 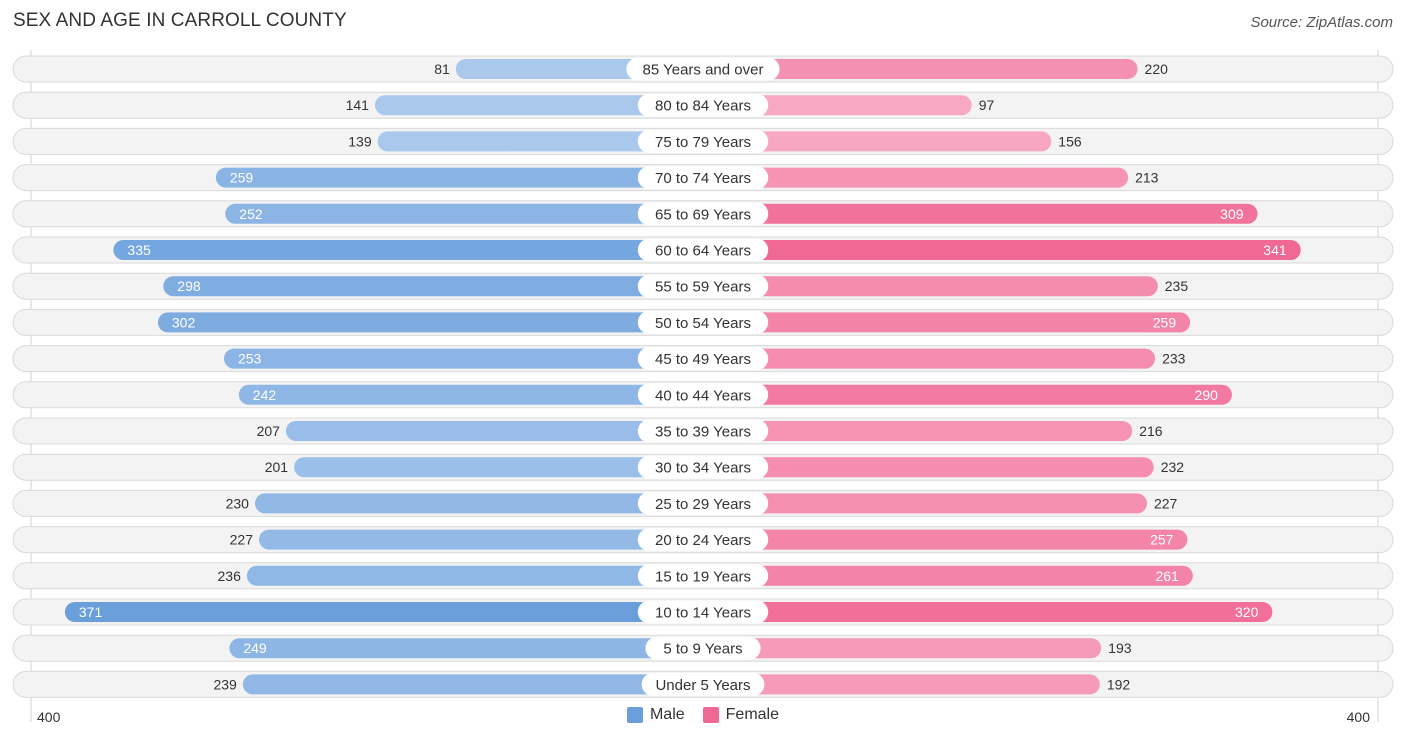 I want to click on male-swatch, so click(x=634, y=715).